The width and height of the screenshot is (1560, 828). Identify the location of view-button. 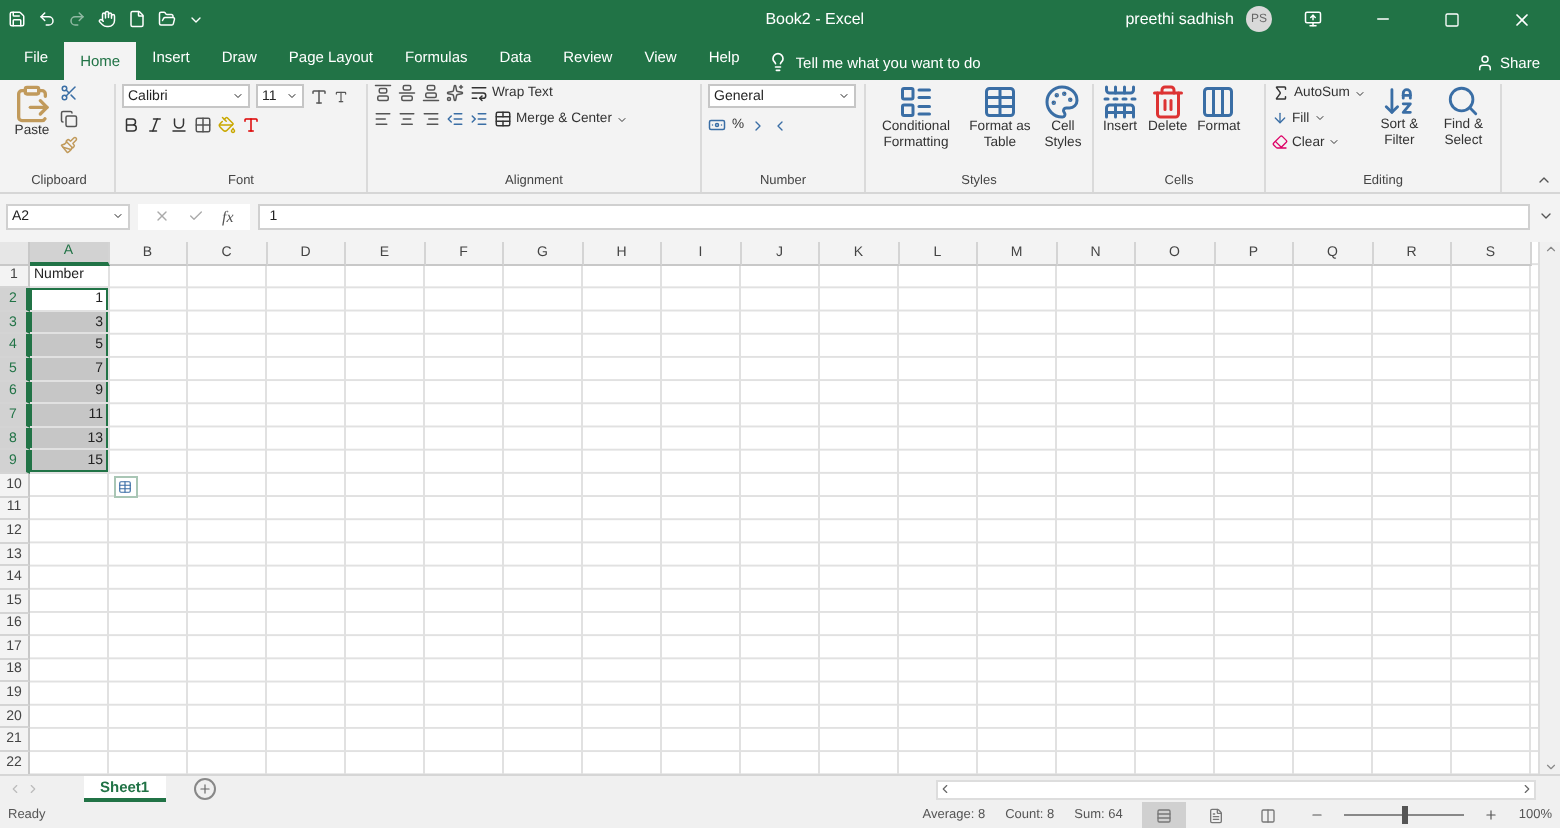
(1164, 815).